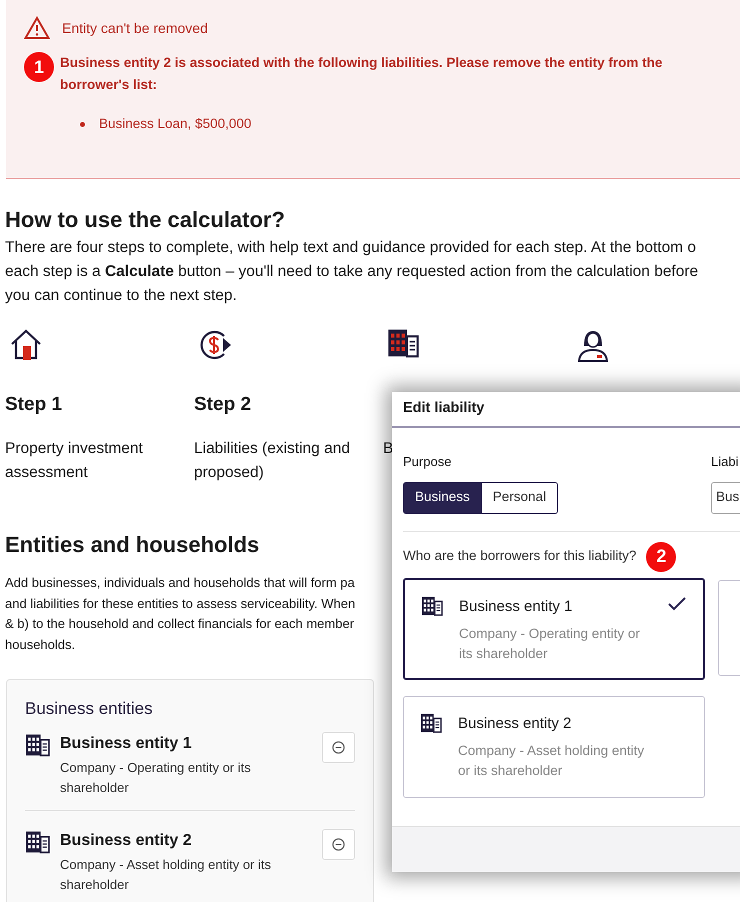 This screenshot has height=902, width=740. Describe the element at coordinates (33, 405) in the screenshot. I see `step-title: Step 1` at that location.